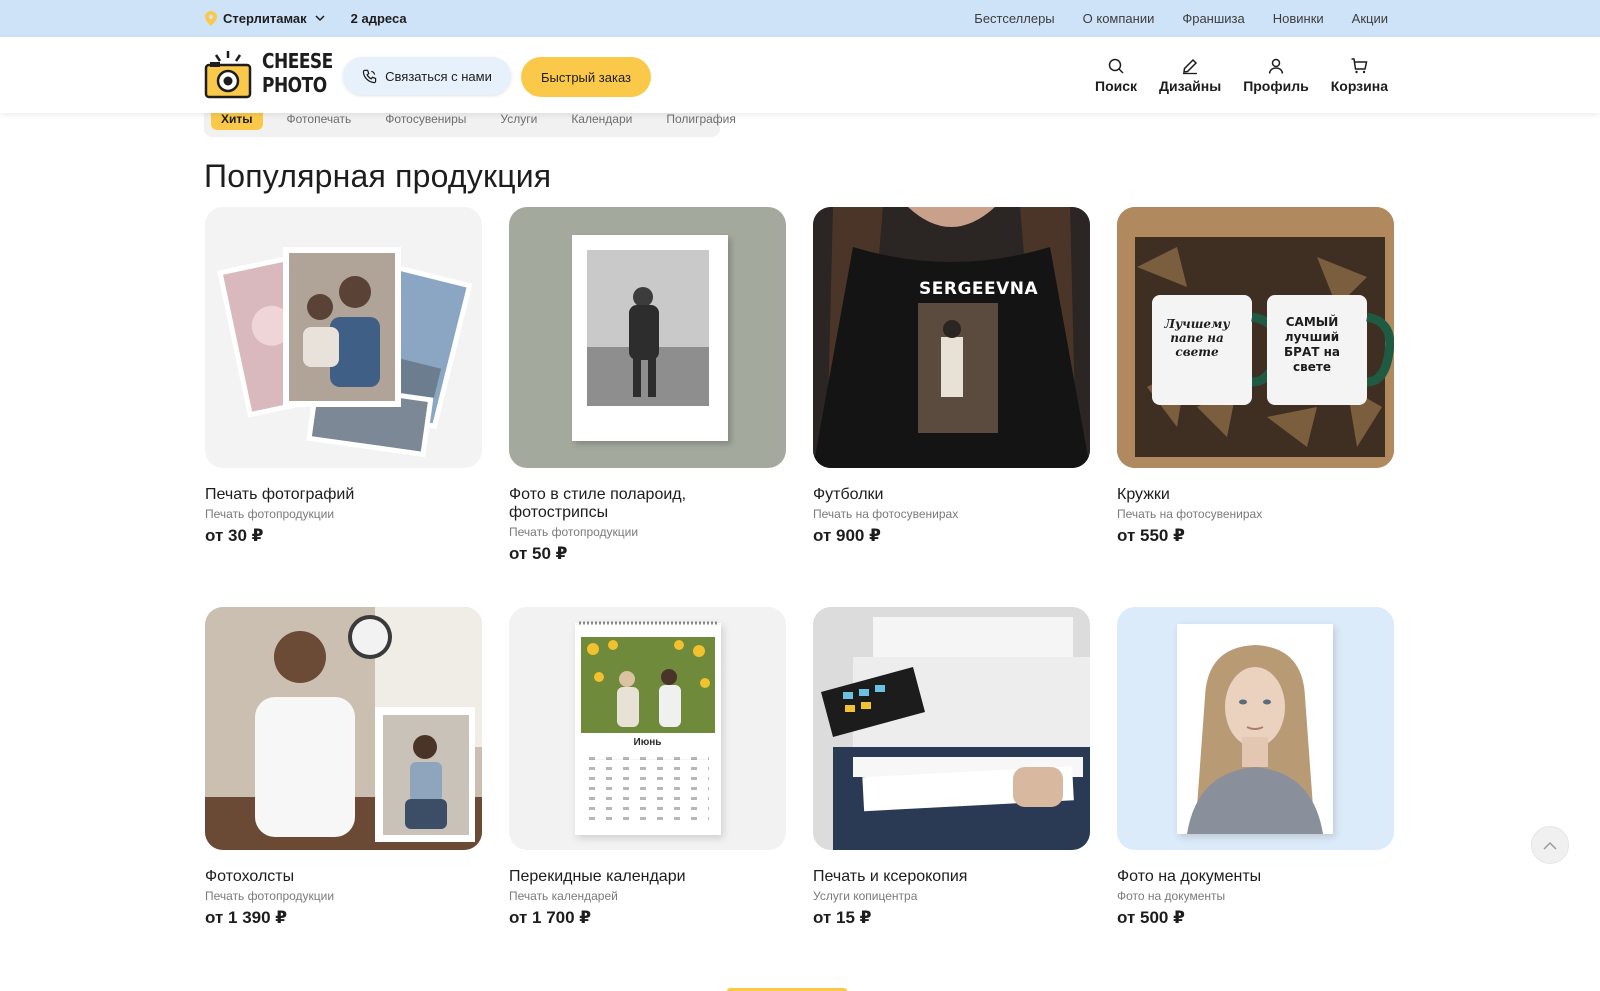  What do you see at coordinates (343, 728) in the screenshot?
I see `product-image-canvas` at bounding box center [343, 728].